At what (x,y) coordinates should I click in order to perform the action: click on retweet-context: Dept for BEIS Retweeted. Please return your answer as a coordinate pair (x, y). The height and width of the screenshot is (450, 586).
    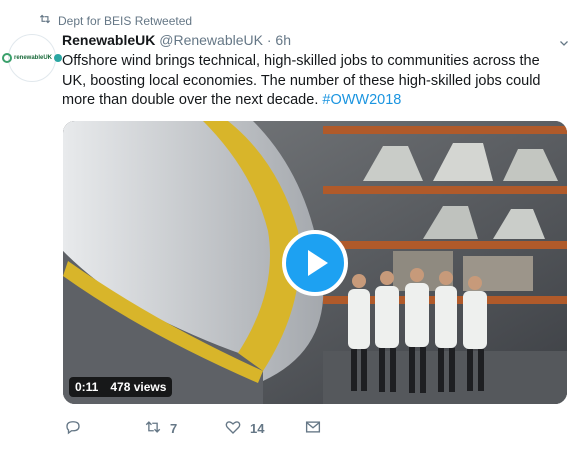
    Looking at the image, I should click on (115, 20).